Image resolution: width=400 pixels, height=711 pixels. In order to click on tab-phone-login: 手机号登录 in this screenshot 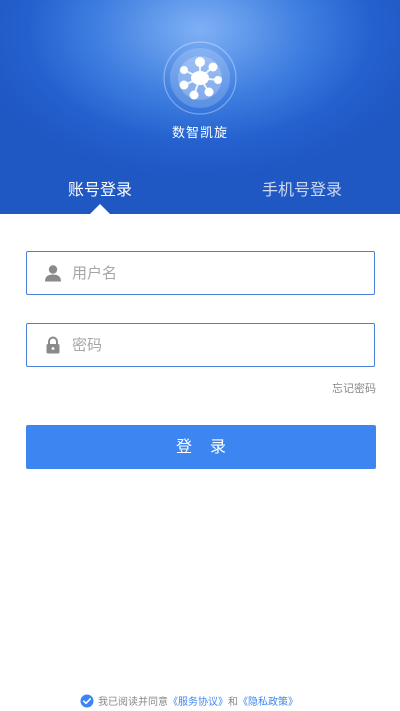, I will do `click(302, 190)`.